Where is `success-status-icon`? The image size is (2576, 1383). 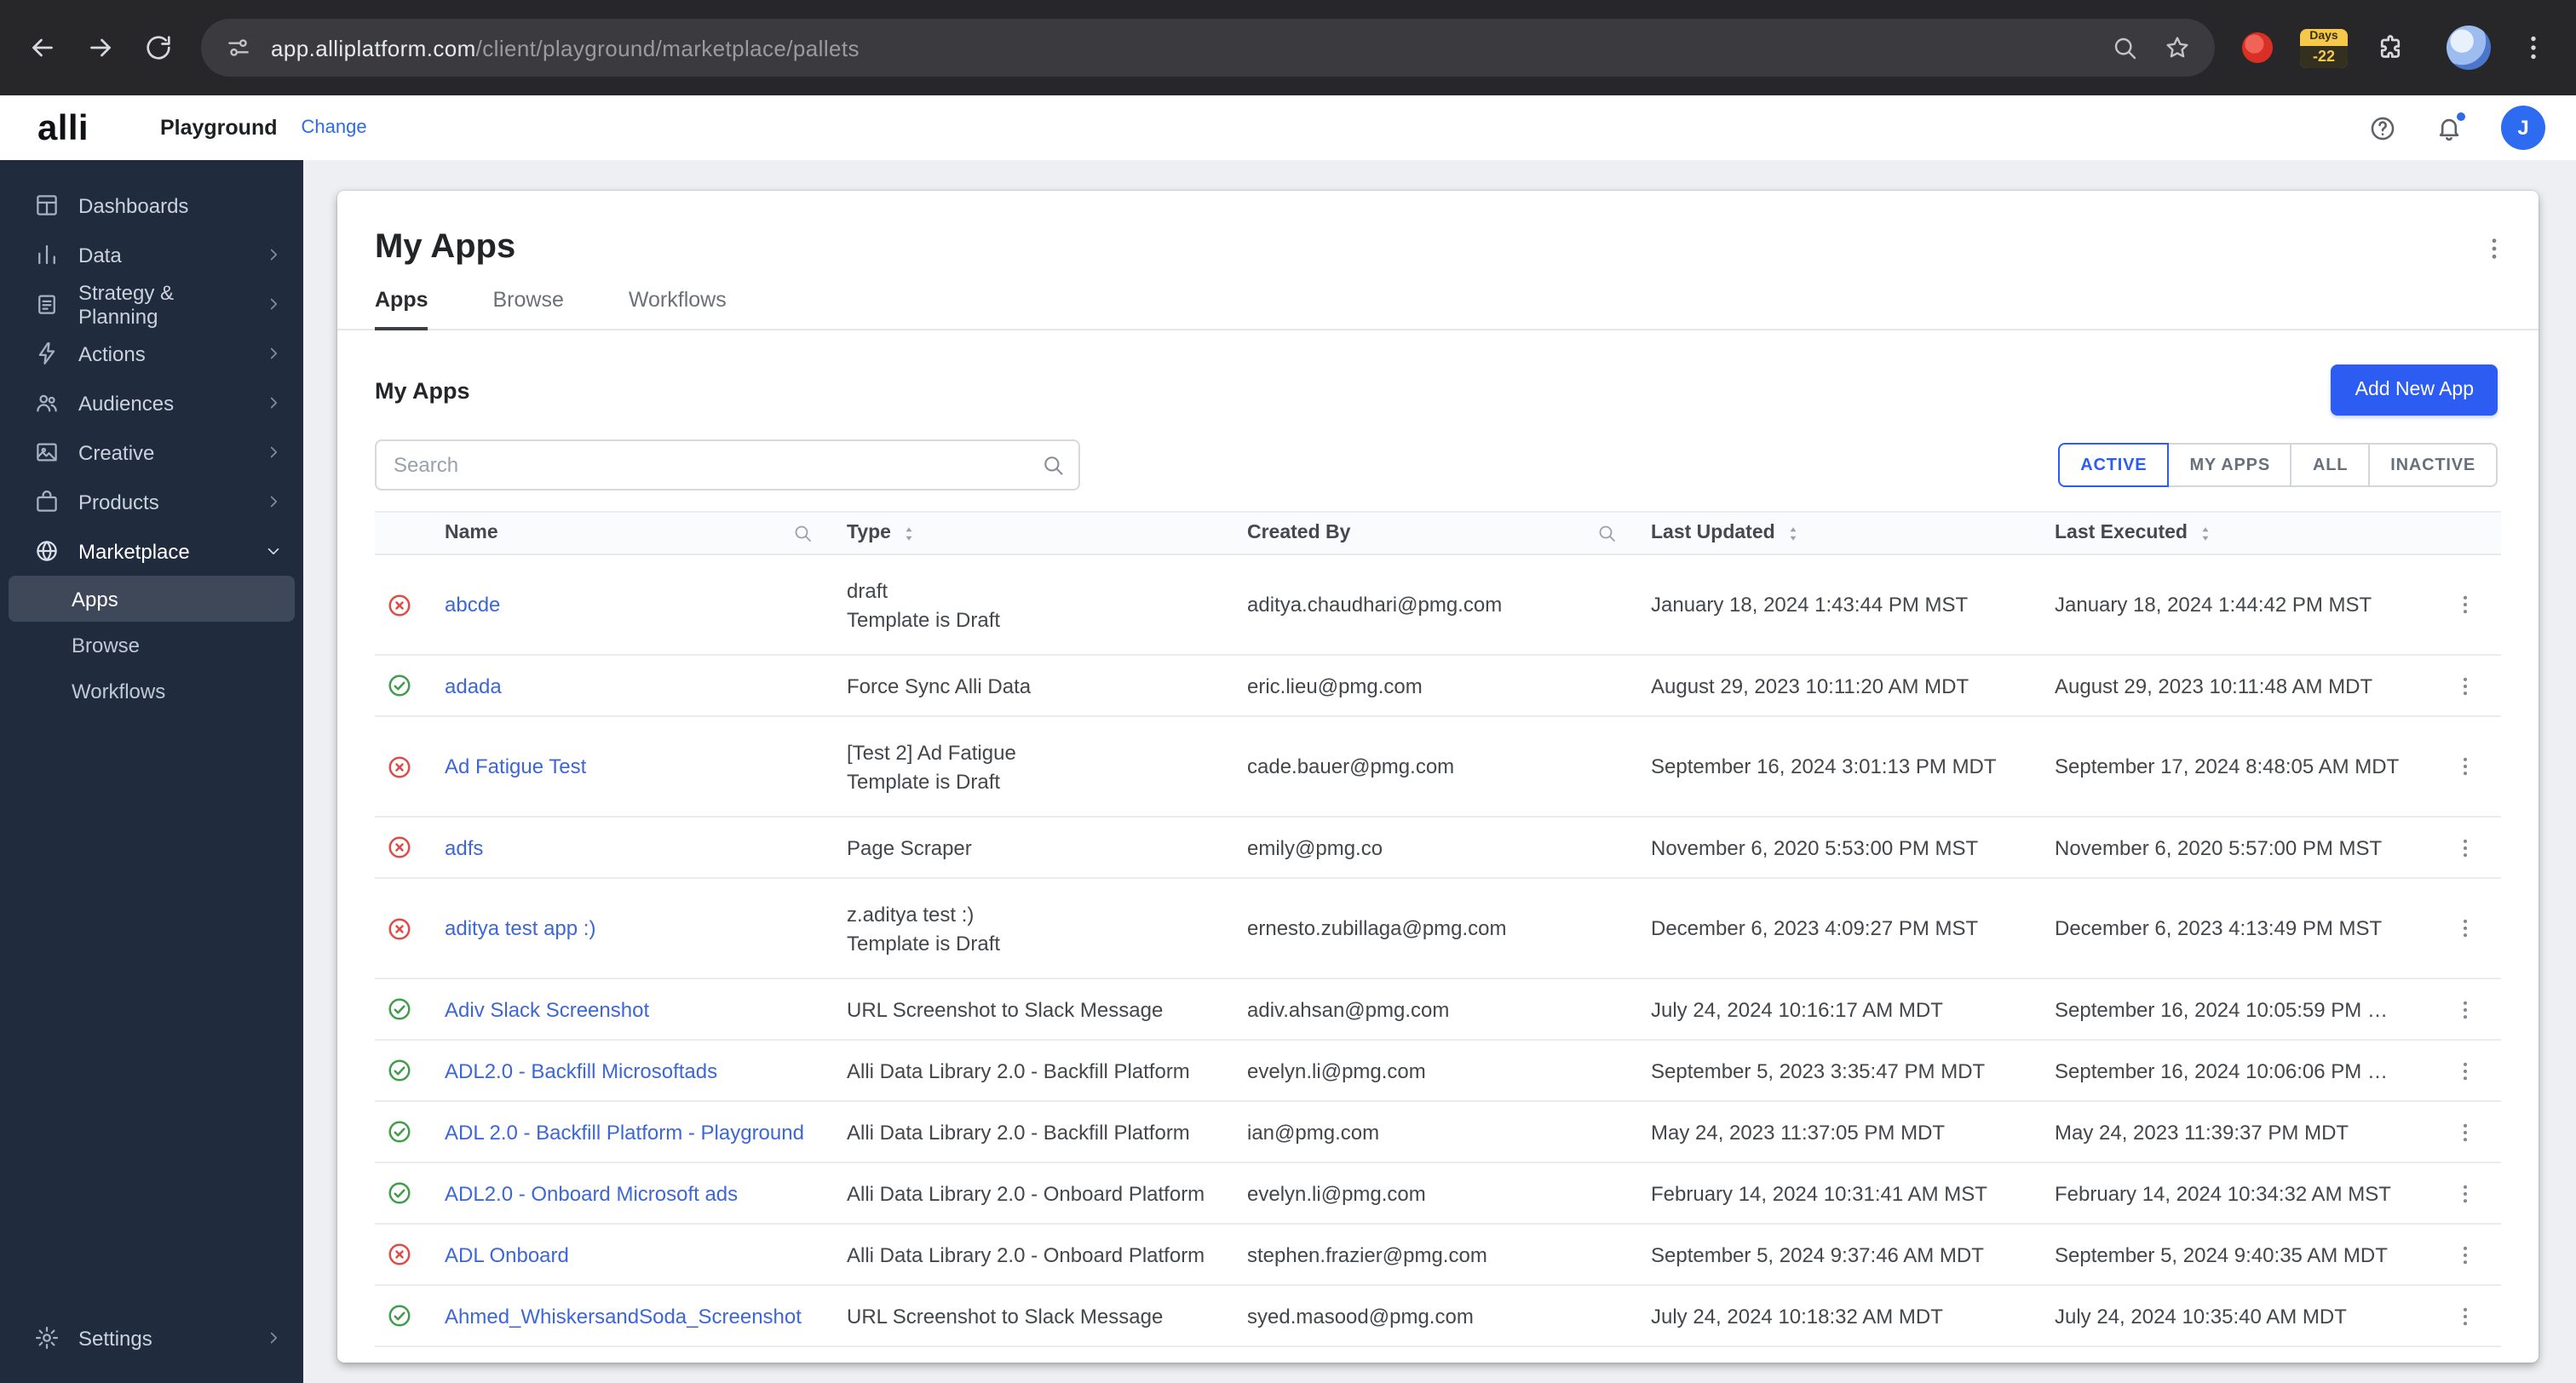 success-status-icon is located at coordinates (400, 685).